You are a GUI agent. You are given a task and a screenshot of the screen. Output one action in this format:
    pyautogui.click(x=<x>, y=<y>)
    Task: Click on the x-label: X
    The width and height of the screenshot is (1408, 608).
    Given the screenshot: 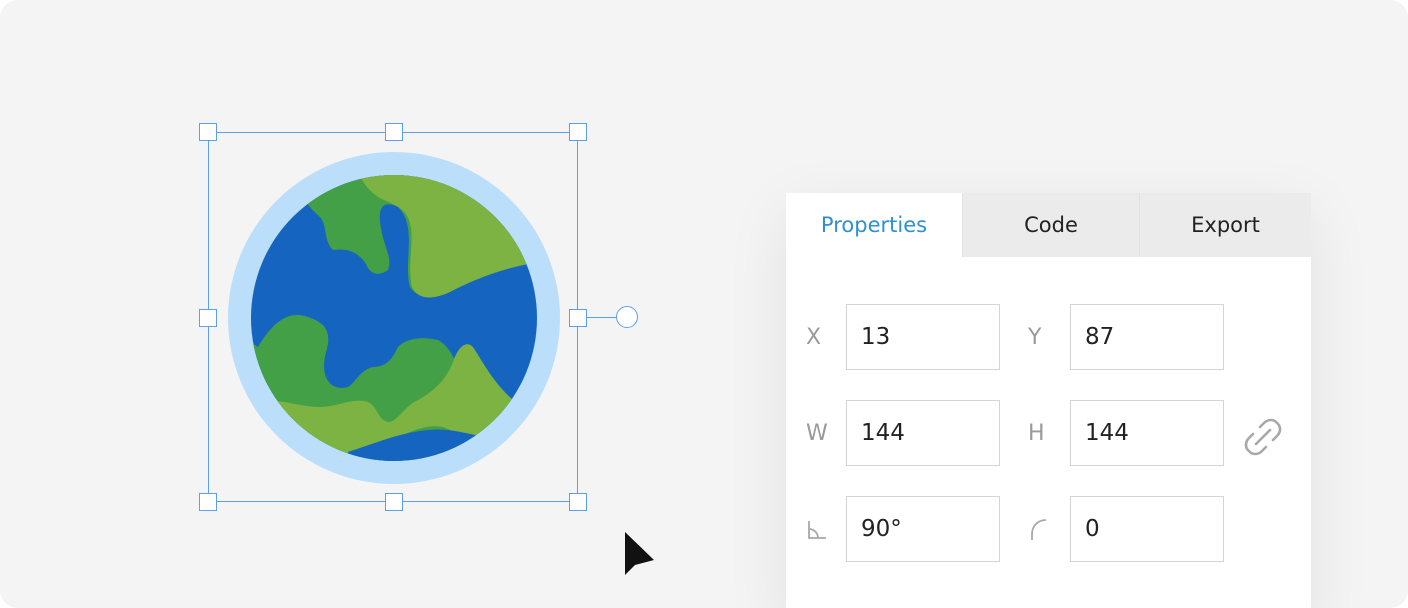 What is the action you would take?
    pyautogui.click(x=814, y=337)
    